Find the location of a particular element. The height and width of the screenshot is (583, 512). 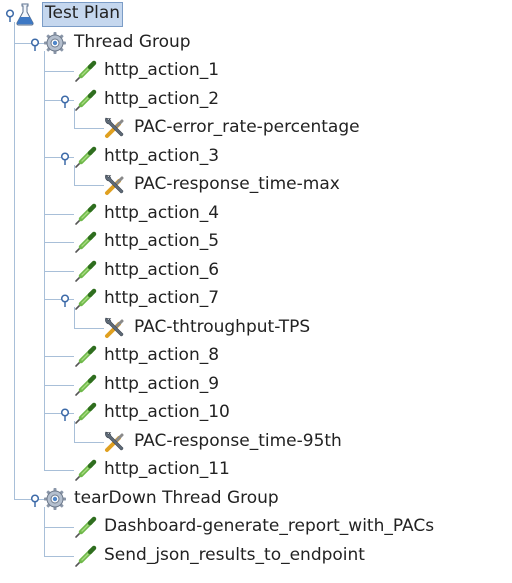

tree-row-pac-response-time-95th: PAC-response_time-95th is located at coordinates (256, 442).